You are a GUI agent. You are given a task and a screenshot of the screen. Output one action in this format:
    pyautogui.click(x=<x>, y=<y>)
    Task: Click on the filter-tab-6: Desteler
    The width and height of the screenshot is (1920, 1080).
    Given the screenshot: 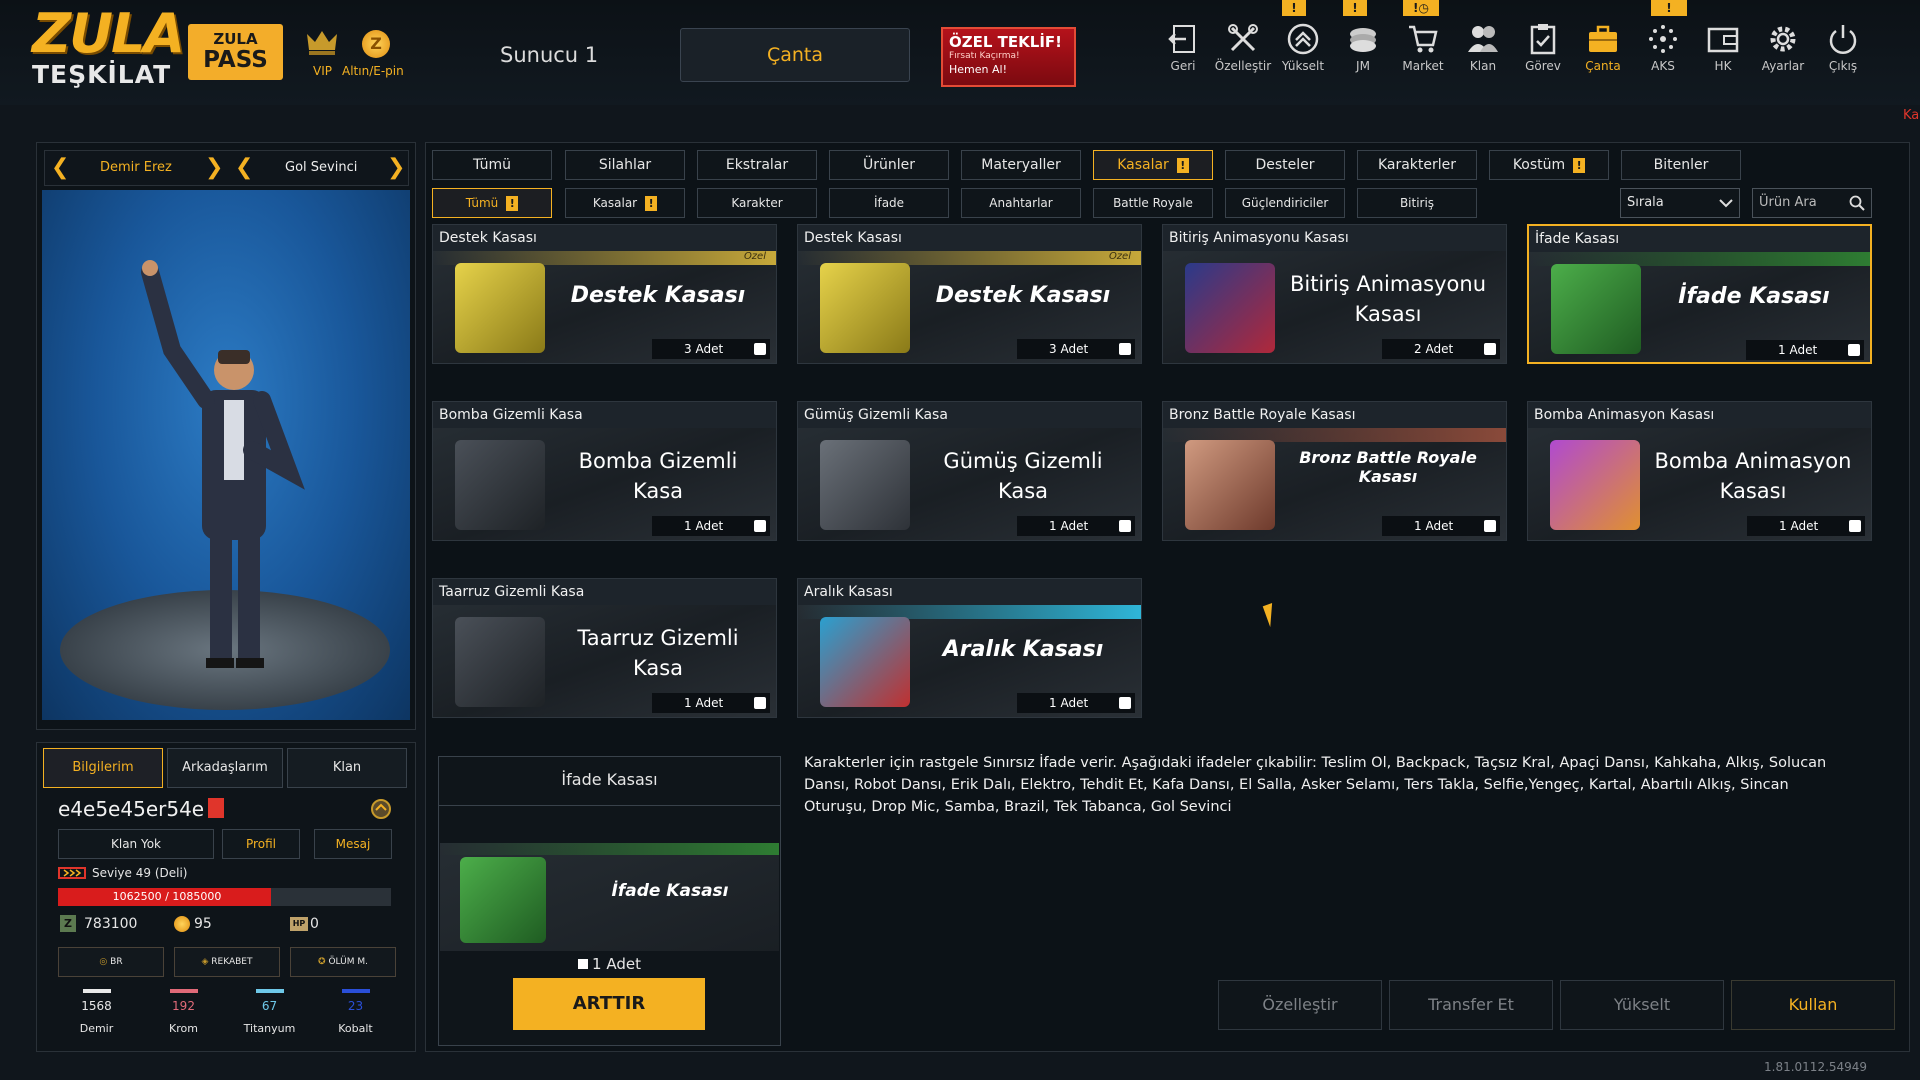 What is the action you would take?
    pyautogui.click(x=1285, y=165)
    